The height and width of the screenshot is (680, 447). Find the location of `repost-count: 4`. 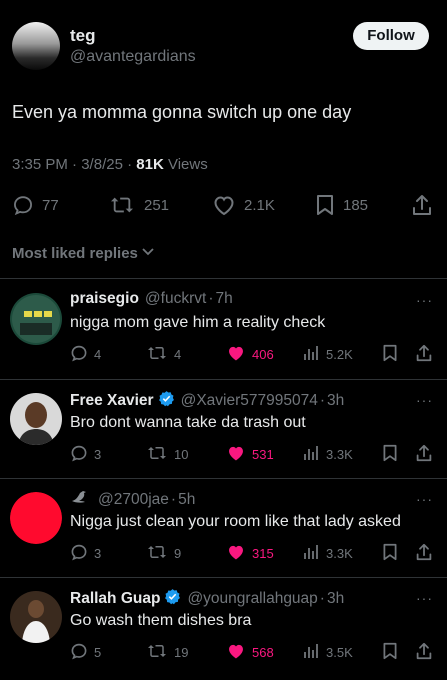

repost-count: 4 is located at coordinates (178, 354).